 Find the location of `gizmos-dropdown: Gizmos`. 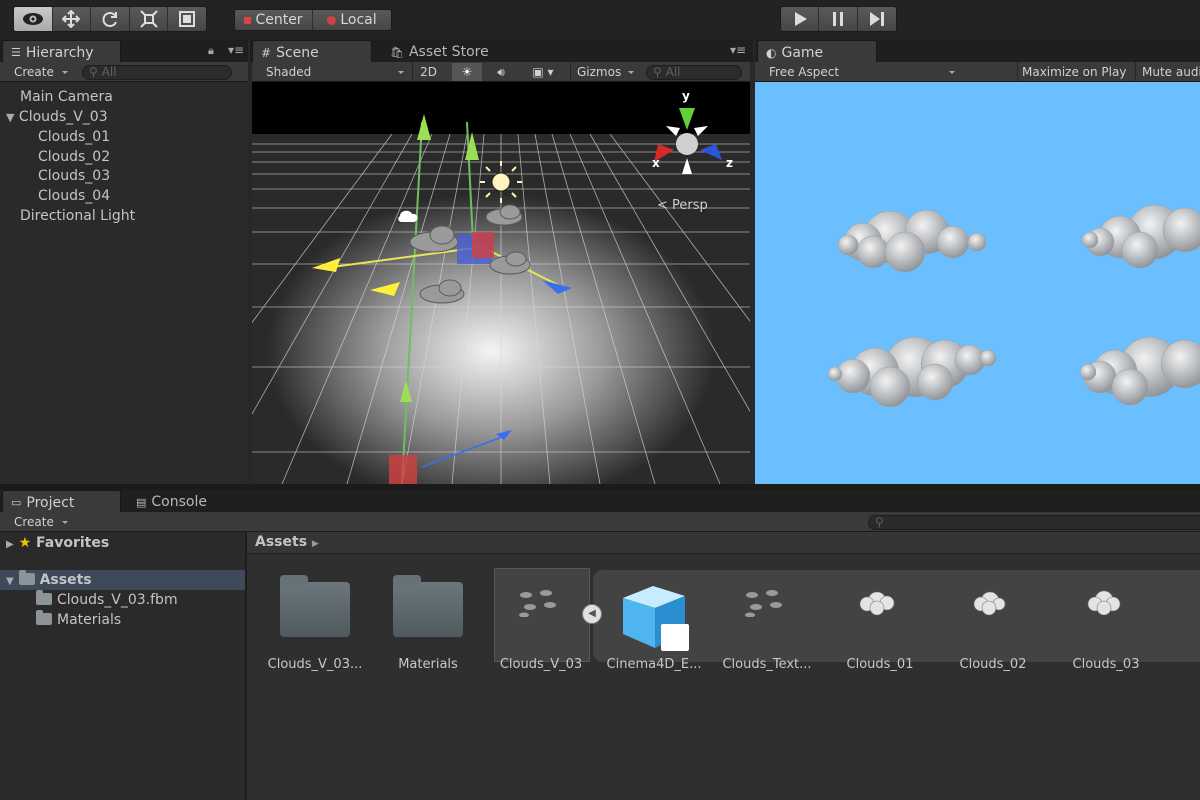

gizmos-dropdown: Gizmos is located at coordinates (604, 72).